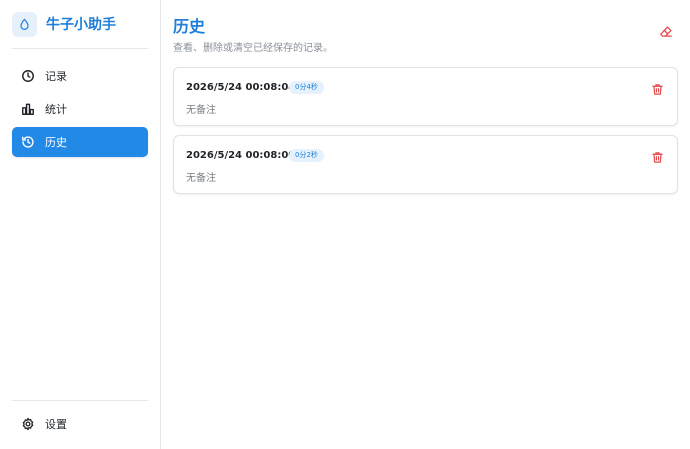  What do you see at coordinates (56, 142) in the screenshot?
I see `sidebar-item-label: 历史` at bounding box center [56, 142].